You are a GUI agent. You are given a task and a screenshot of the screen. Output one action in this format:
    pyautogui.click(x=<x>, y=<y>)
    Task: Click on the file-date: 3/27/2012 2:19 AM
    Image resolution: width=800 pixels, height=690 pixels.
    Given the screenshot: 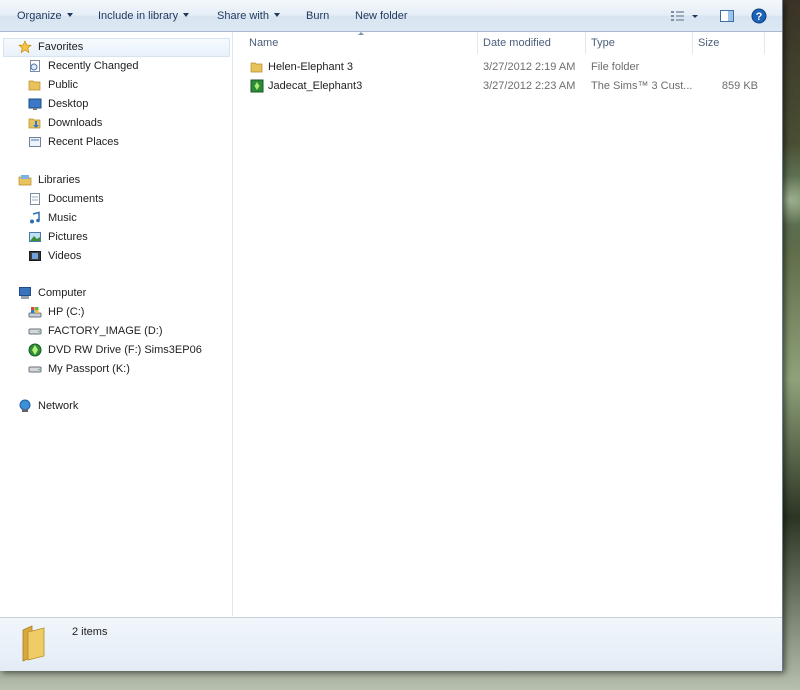 What is the action you would take?
    pyautogui.click(x=529, y=67)
    